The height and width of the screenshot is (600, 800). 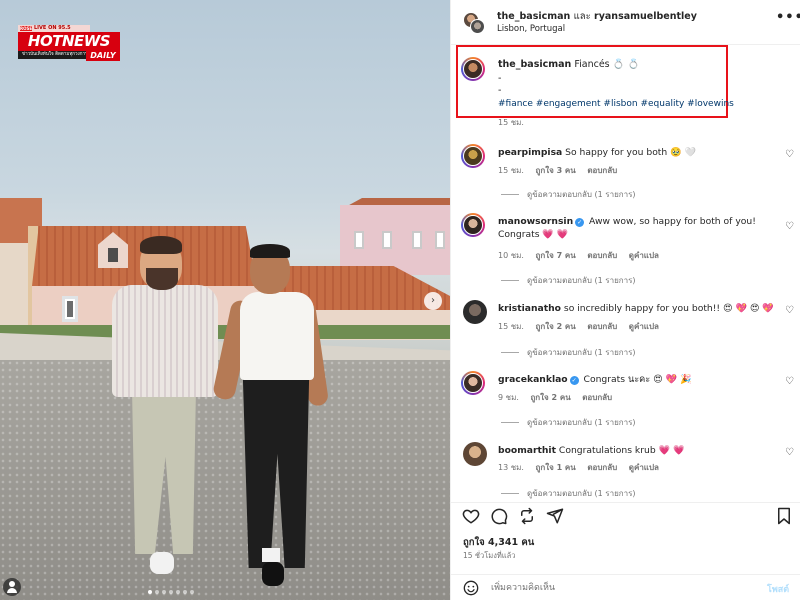 I want to click on comment-text: Congrats นะคะ 😍 💖 🎉, so click(x=637, y=379).